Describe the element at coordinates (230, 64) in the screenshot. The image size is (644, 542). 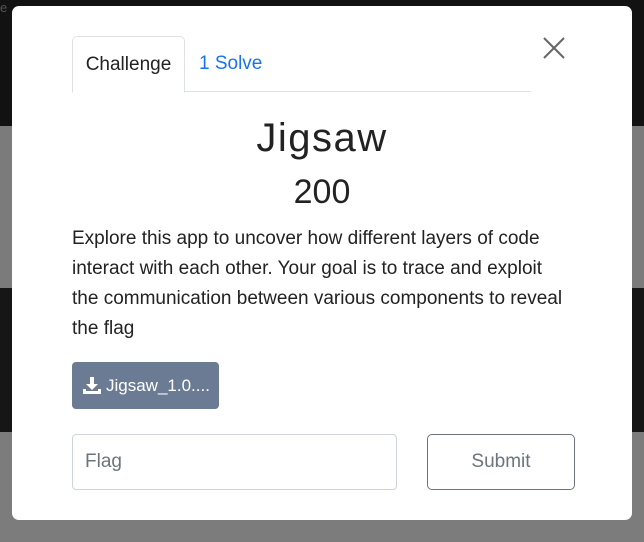
I see `tab-solves: 1 Solve` at that location.